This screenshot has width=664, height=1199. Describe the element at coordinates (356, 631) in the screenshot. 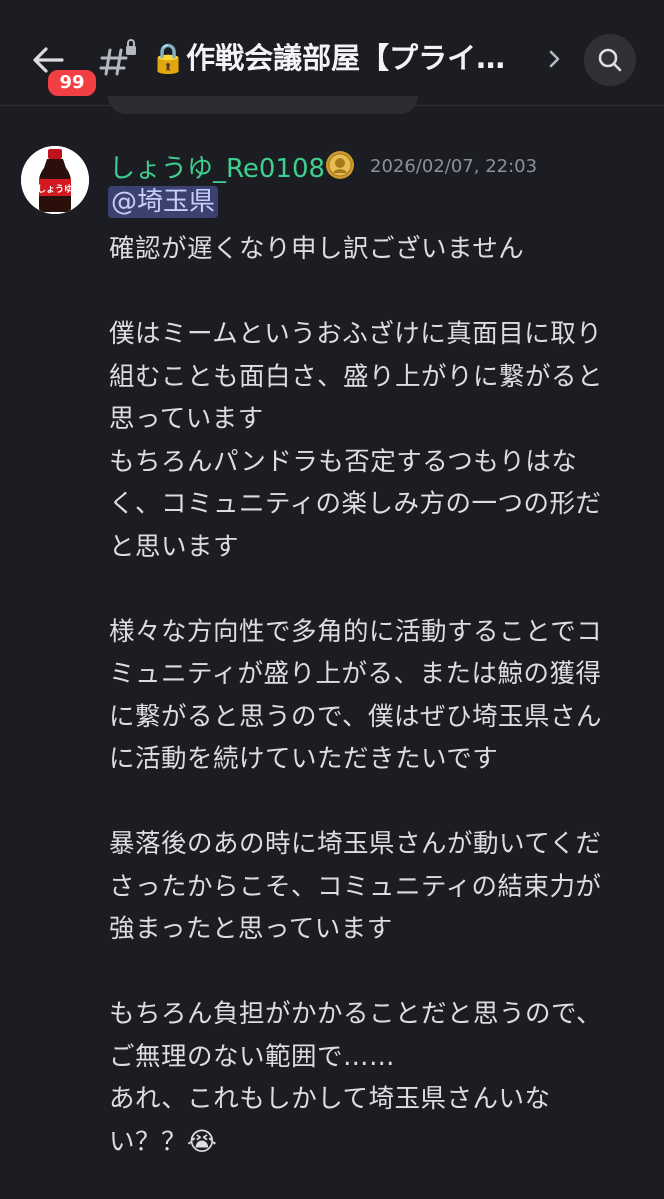

I see `message-line: 様々な方向性で多角的に活動することでコ` at that location.